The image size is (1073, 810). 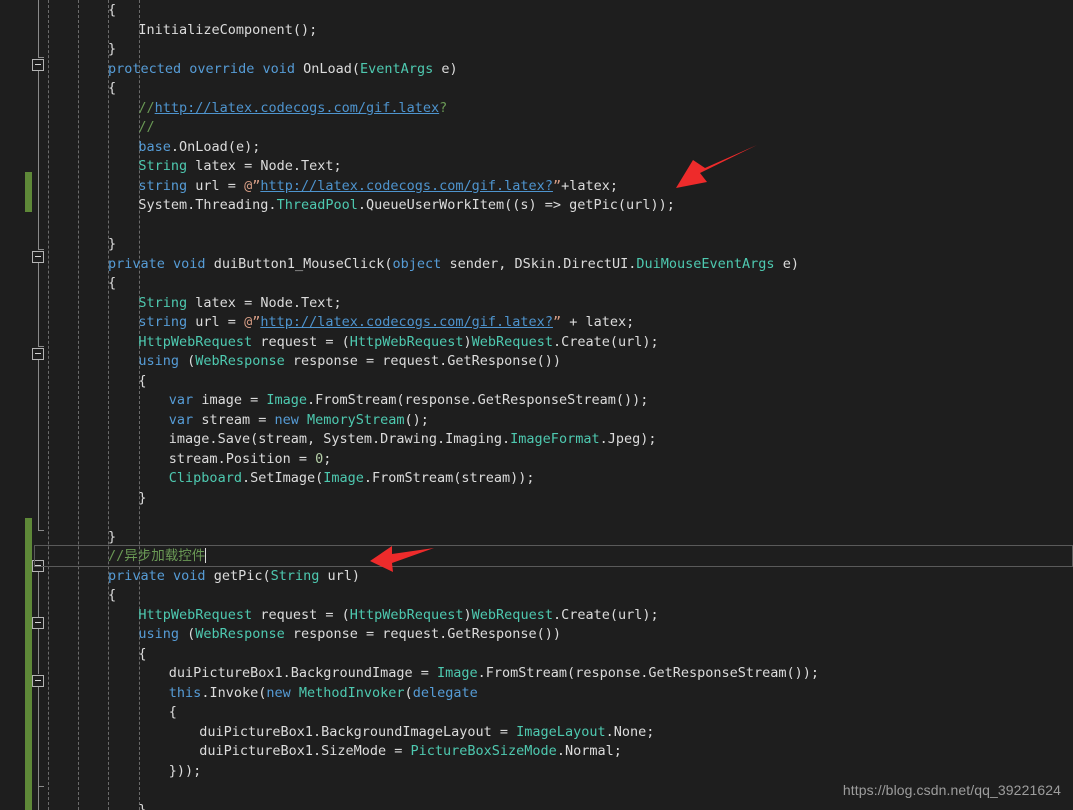 What do you see at coordinates (340, 575) in the screenshot?
I see `code-token: url)` at bounding box center [340, 575].